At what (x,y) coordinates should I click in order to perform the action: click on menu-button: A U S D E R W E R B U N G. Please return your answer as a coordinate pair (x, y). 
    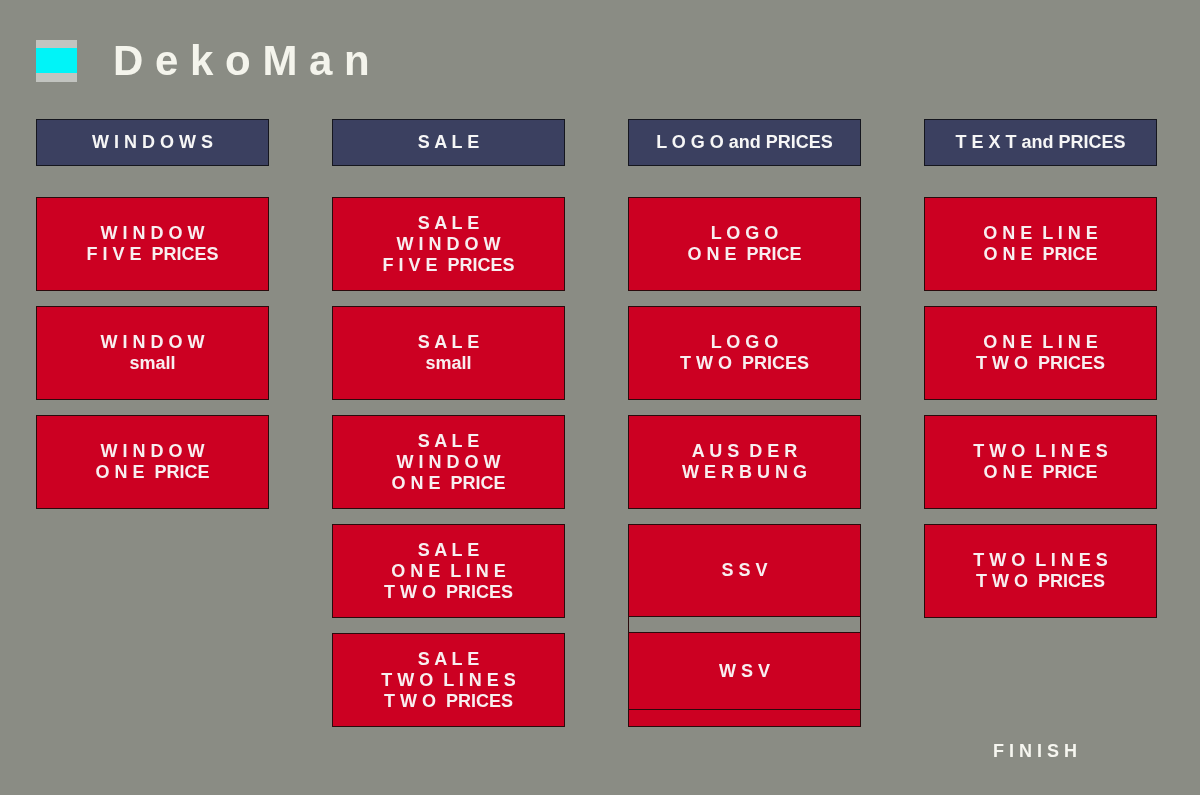
    Looking at the image, I should click on (744, 462).